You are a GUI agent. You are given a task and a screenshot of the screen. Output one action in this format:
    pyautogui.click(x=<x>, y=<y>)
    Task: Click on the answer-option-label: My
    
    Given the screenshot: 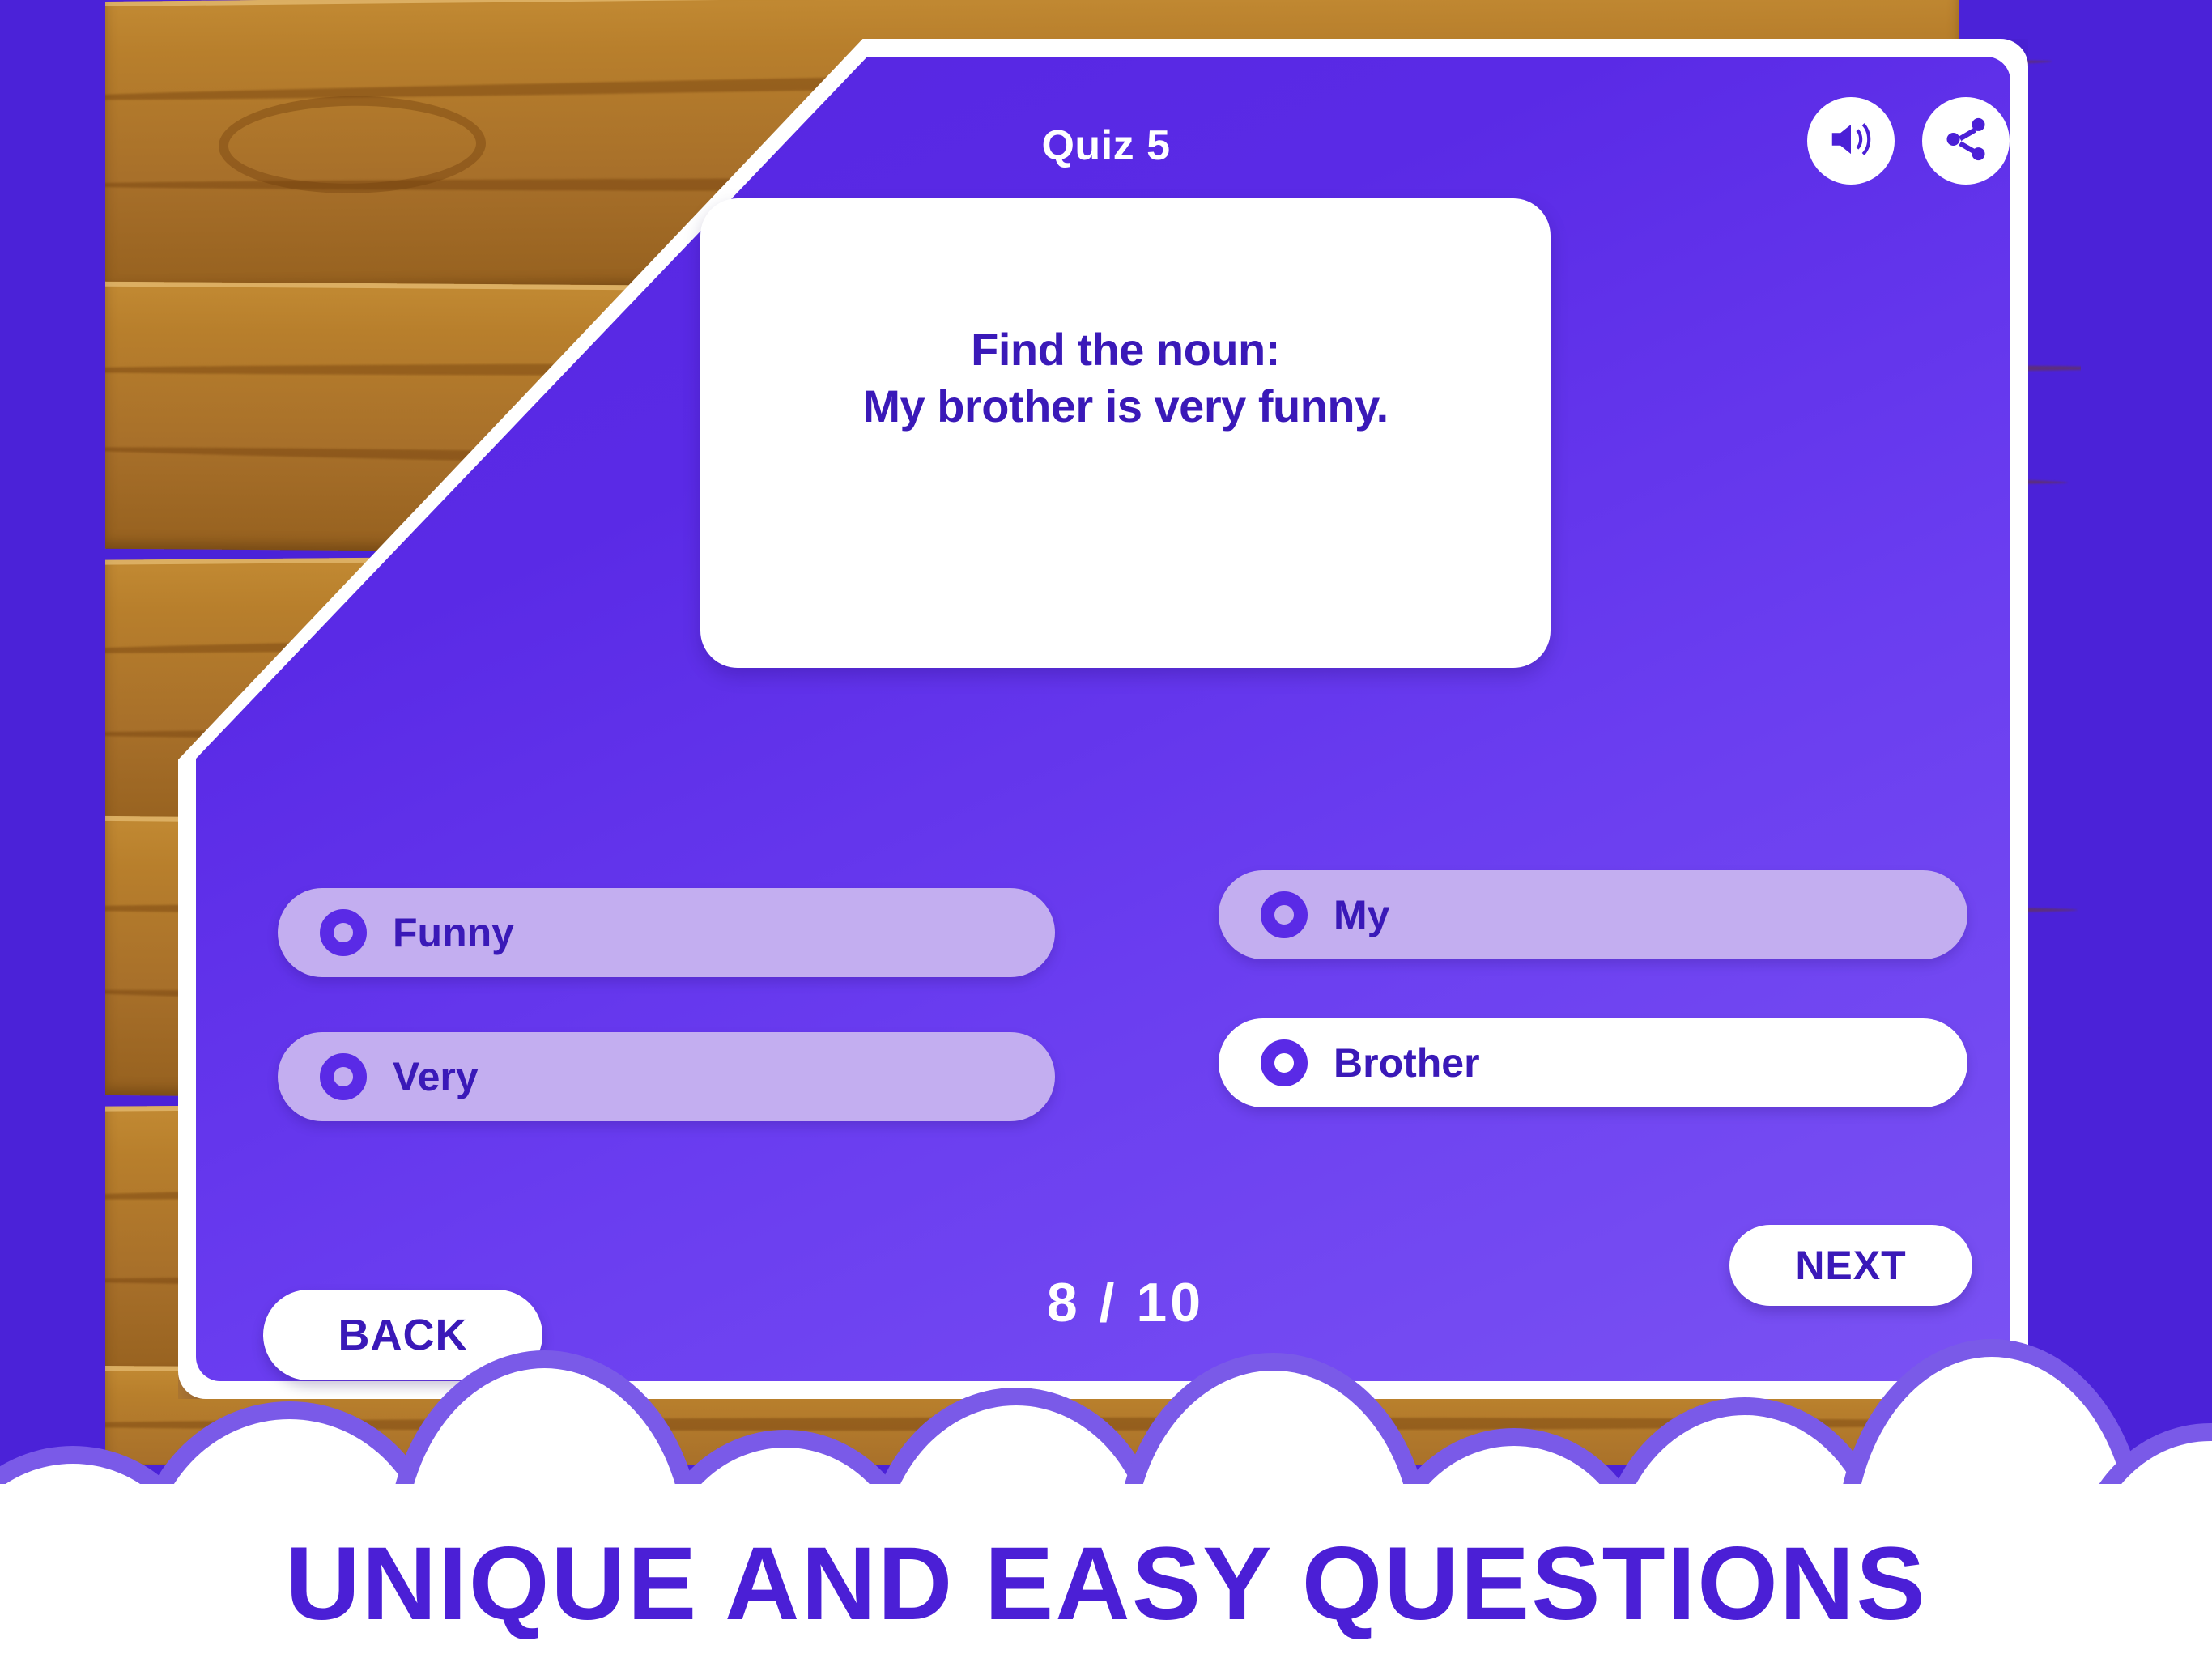 What is the action you would take?
    pyautogui.click(x=1362, y=914)
    